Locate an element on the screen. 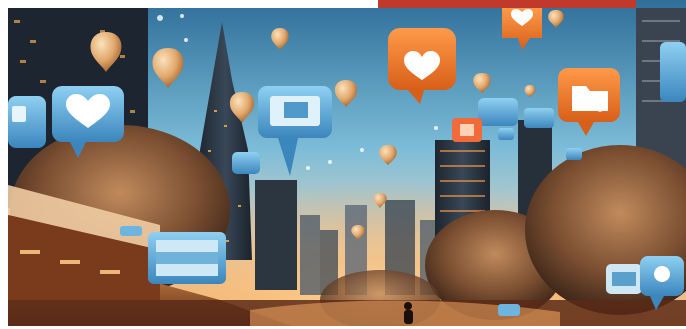 Image resolution: width=686 pixels, height=329 pixels. top-red-bar is located at coordinates (507, 4).